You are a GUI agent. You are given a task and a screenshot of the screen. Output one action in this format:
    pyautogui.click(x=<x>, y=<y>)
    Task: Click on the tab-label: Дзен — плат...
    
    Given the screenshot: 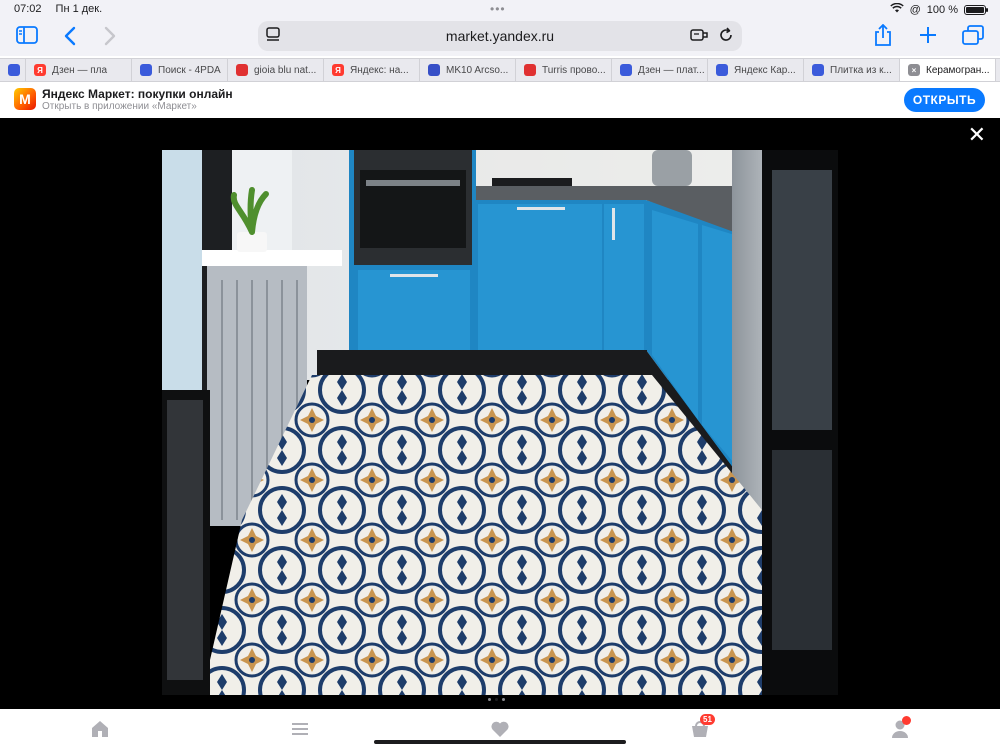 What is the action you would take?
    pyautogui.click(x=671, y=70)
    